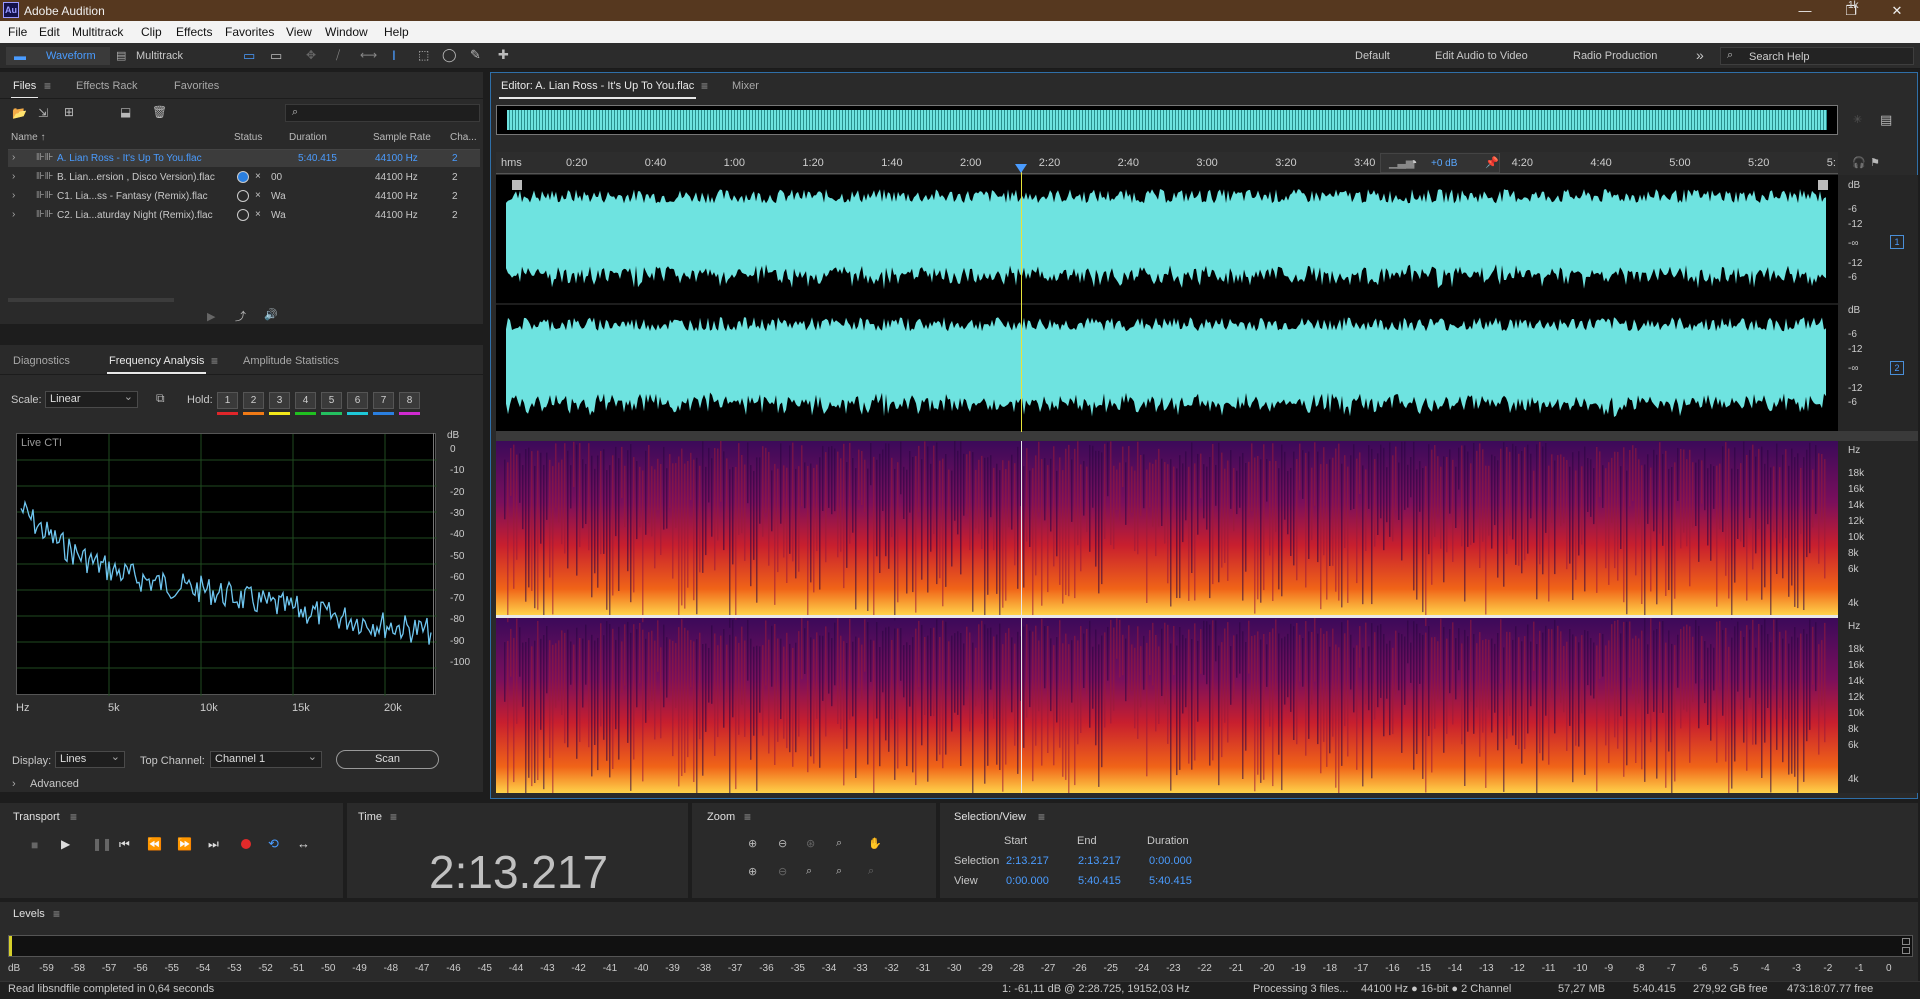 The width and height of the screenshot is (1920, 999). Describe the element at coordinates (214, 361) in the screenshot. I see `analysis-panel-menu-icon: ≡` at that location.